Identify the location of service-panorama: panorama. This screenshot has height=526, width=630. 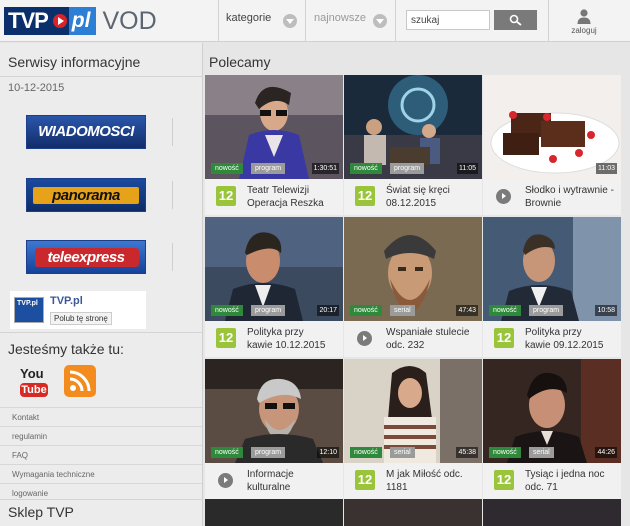
(86, 195).